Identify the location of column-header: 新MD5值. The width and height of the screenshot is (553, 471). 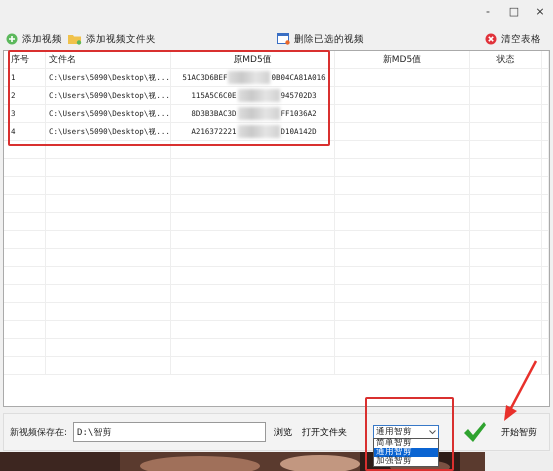
(402, 59).